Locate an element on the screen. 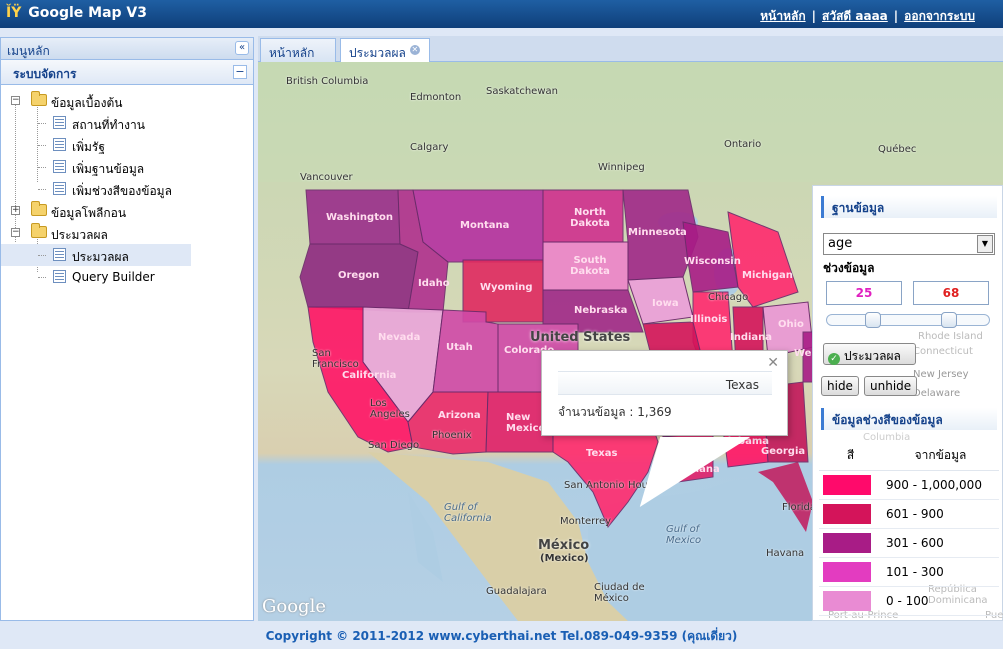 This screenshot has height=649, width=1003. tree-item-label: ข้อมูลโพลีกอน is located at coordinates (89, 213).